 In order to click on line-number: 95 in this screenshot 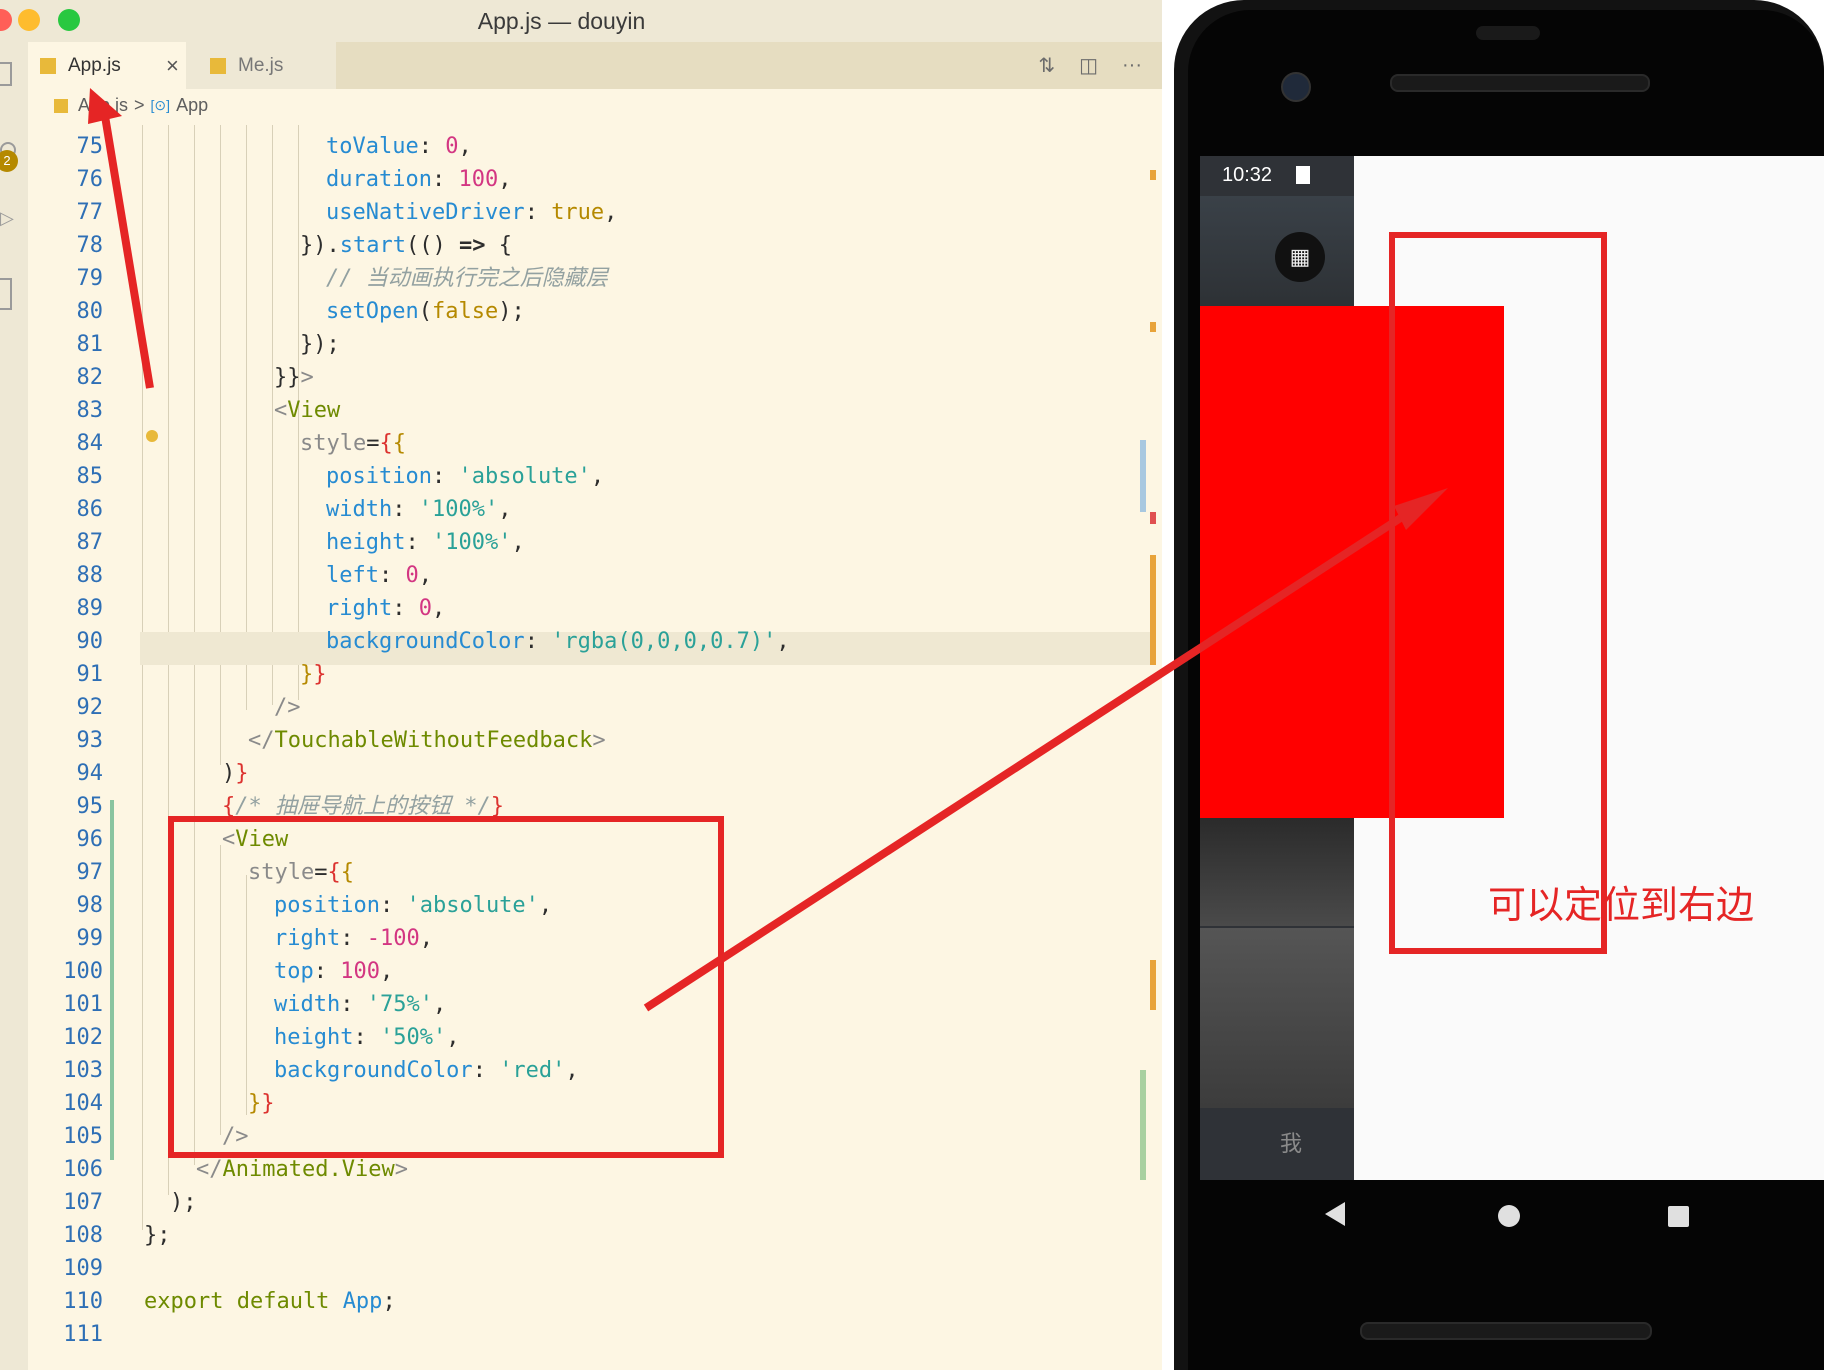, I will do `click(90, 806)`.